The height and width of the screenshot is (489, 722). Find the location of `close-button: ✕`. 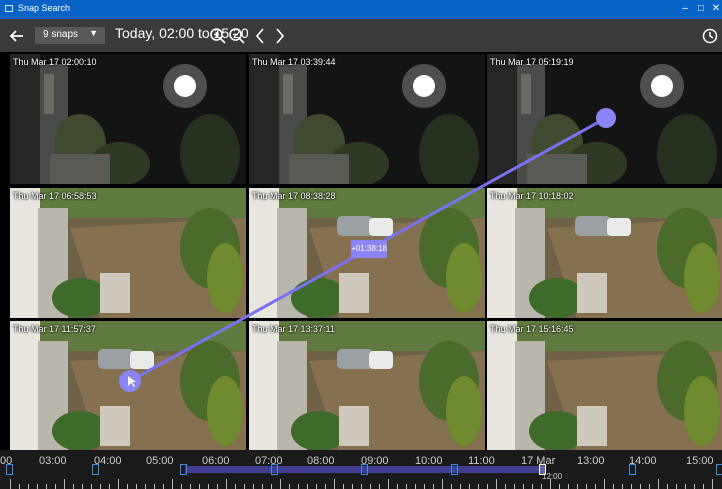

close-button: ✕ is located at coordinates (714, 9).